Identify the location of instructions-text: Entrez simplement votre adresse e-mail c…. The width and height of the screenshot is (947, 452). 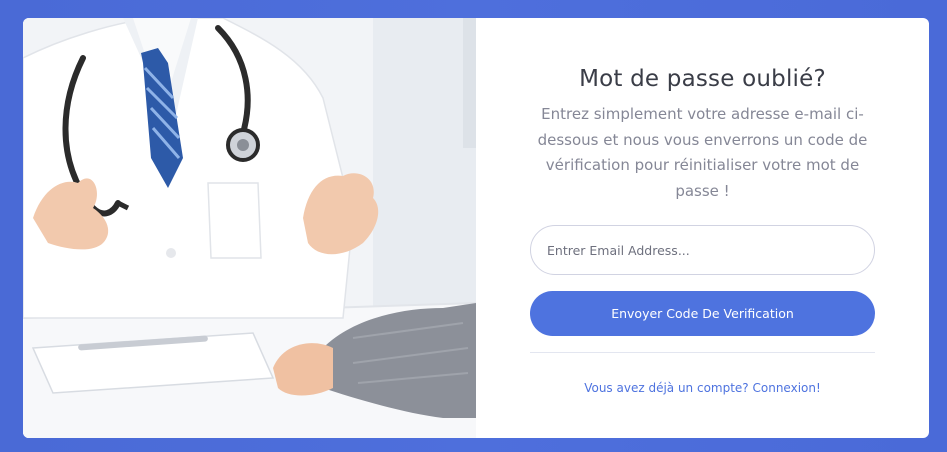
(702, 152).